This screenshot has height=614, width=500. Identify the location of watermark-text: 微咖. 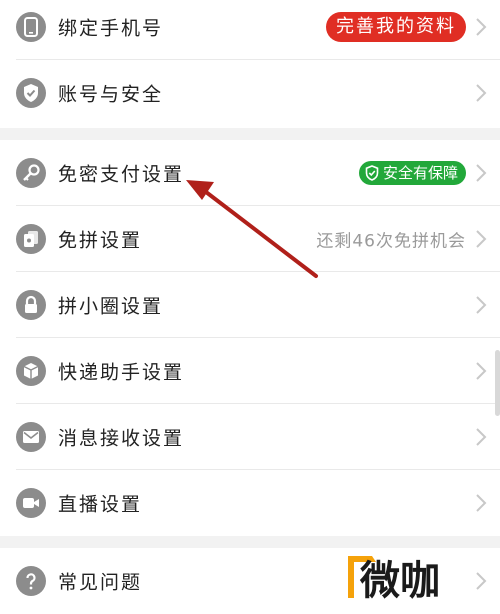
(399, 580).